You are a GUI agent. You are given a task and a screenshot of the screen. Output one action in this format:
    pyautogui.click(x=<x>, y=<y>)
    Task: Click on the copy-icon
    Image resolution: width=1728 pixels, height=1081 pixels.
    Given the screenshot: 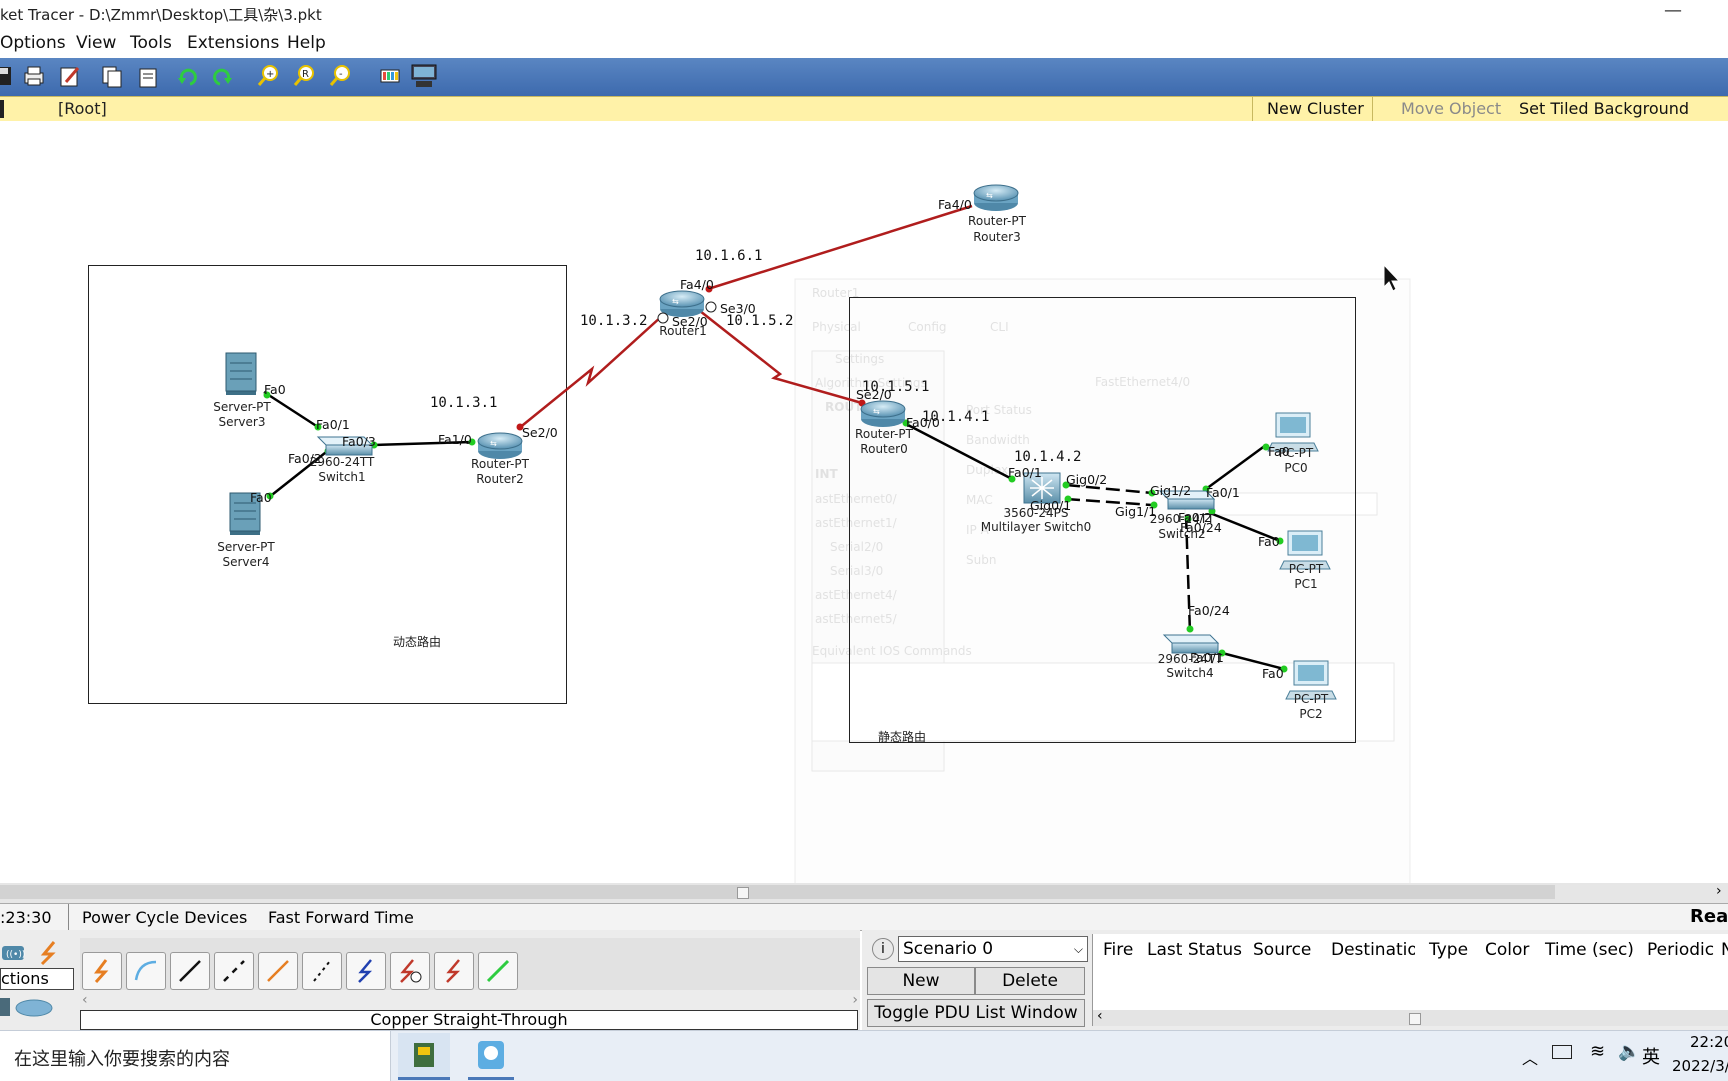 What is the action you would take?
    pyautogui.click(x=112, y=76)
    